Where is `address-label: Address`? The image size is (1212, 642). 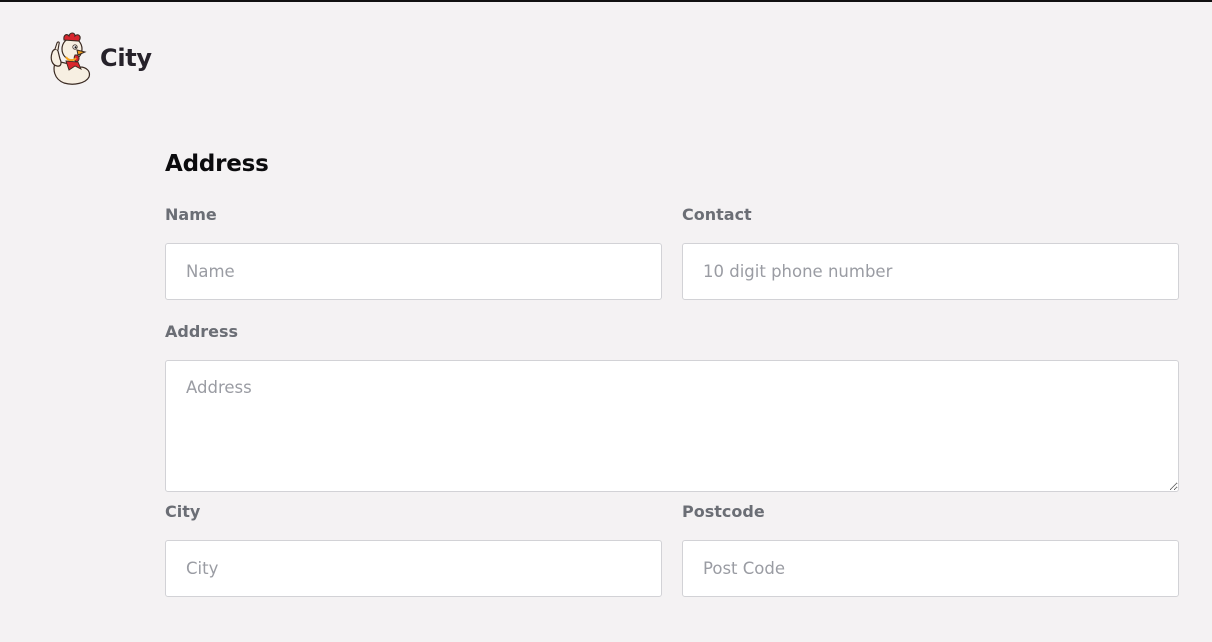
address-label: Address is located at coordinates (202, 331).